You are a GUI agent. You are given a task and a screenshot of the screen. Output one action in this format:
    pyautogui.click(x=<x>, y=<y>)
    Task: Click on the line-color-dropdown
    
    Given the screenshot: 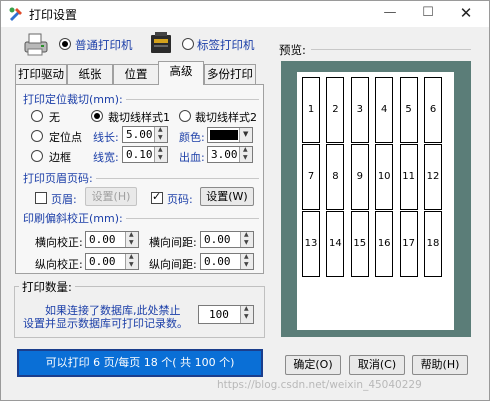 What is the action you would take?
    pyautogui.click(x=230, y=135)
    